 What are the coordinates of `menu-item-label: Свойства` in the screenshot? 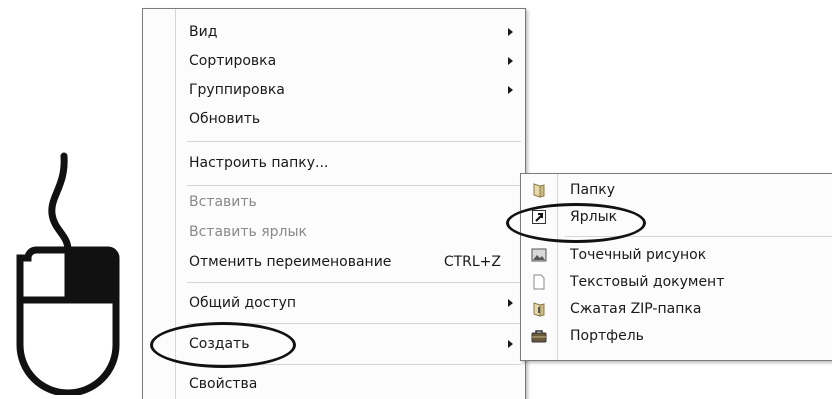 It's located at (223, 384).